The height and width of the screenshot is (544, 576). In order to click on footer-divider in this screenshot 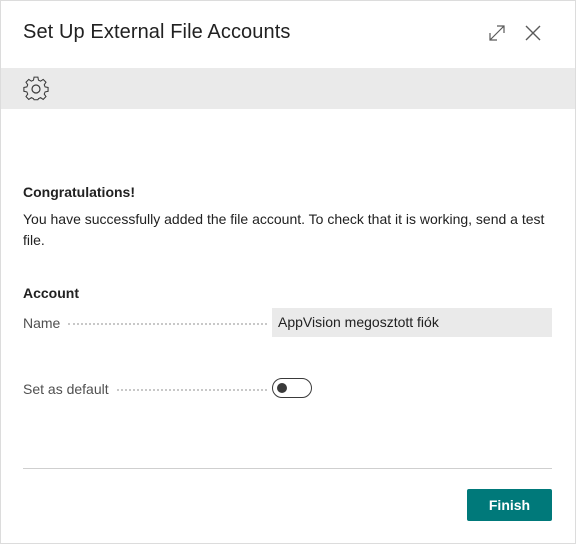, I will do `click(287, 468)`.